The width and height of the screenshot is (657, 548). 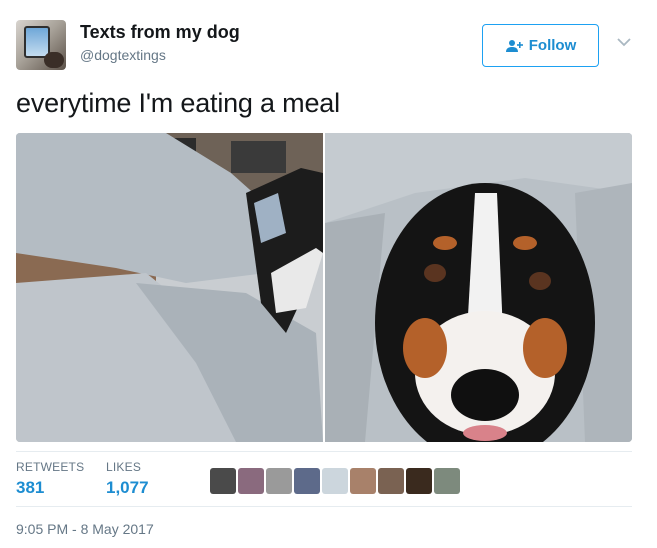 What do you see at coordinates (127, 487) in the screenshot?
I see `likes-count: 1,077` at bounding box center [127, 487].